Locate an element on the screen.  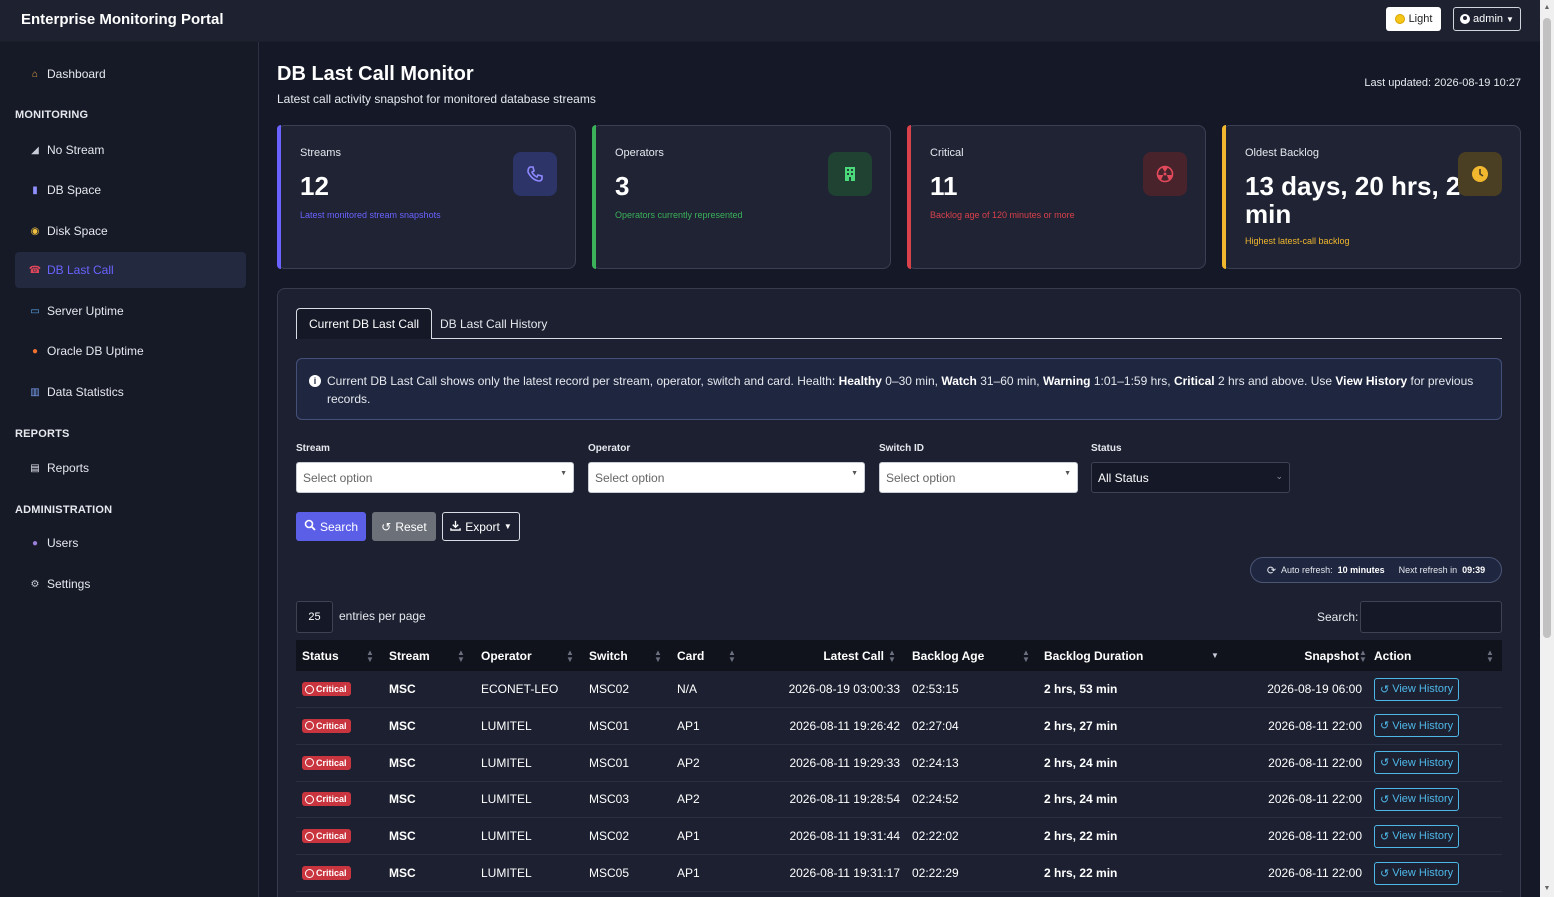
stat-label: Operators is located at coordinates (639, 153).